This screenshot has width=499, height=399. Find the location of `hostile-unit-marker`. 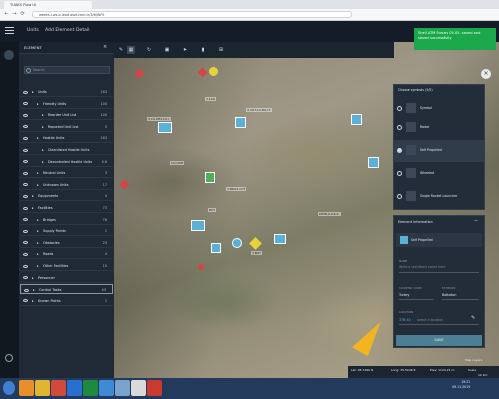

hostile-unit-marker is located at coordinates (201, 267).